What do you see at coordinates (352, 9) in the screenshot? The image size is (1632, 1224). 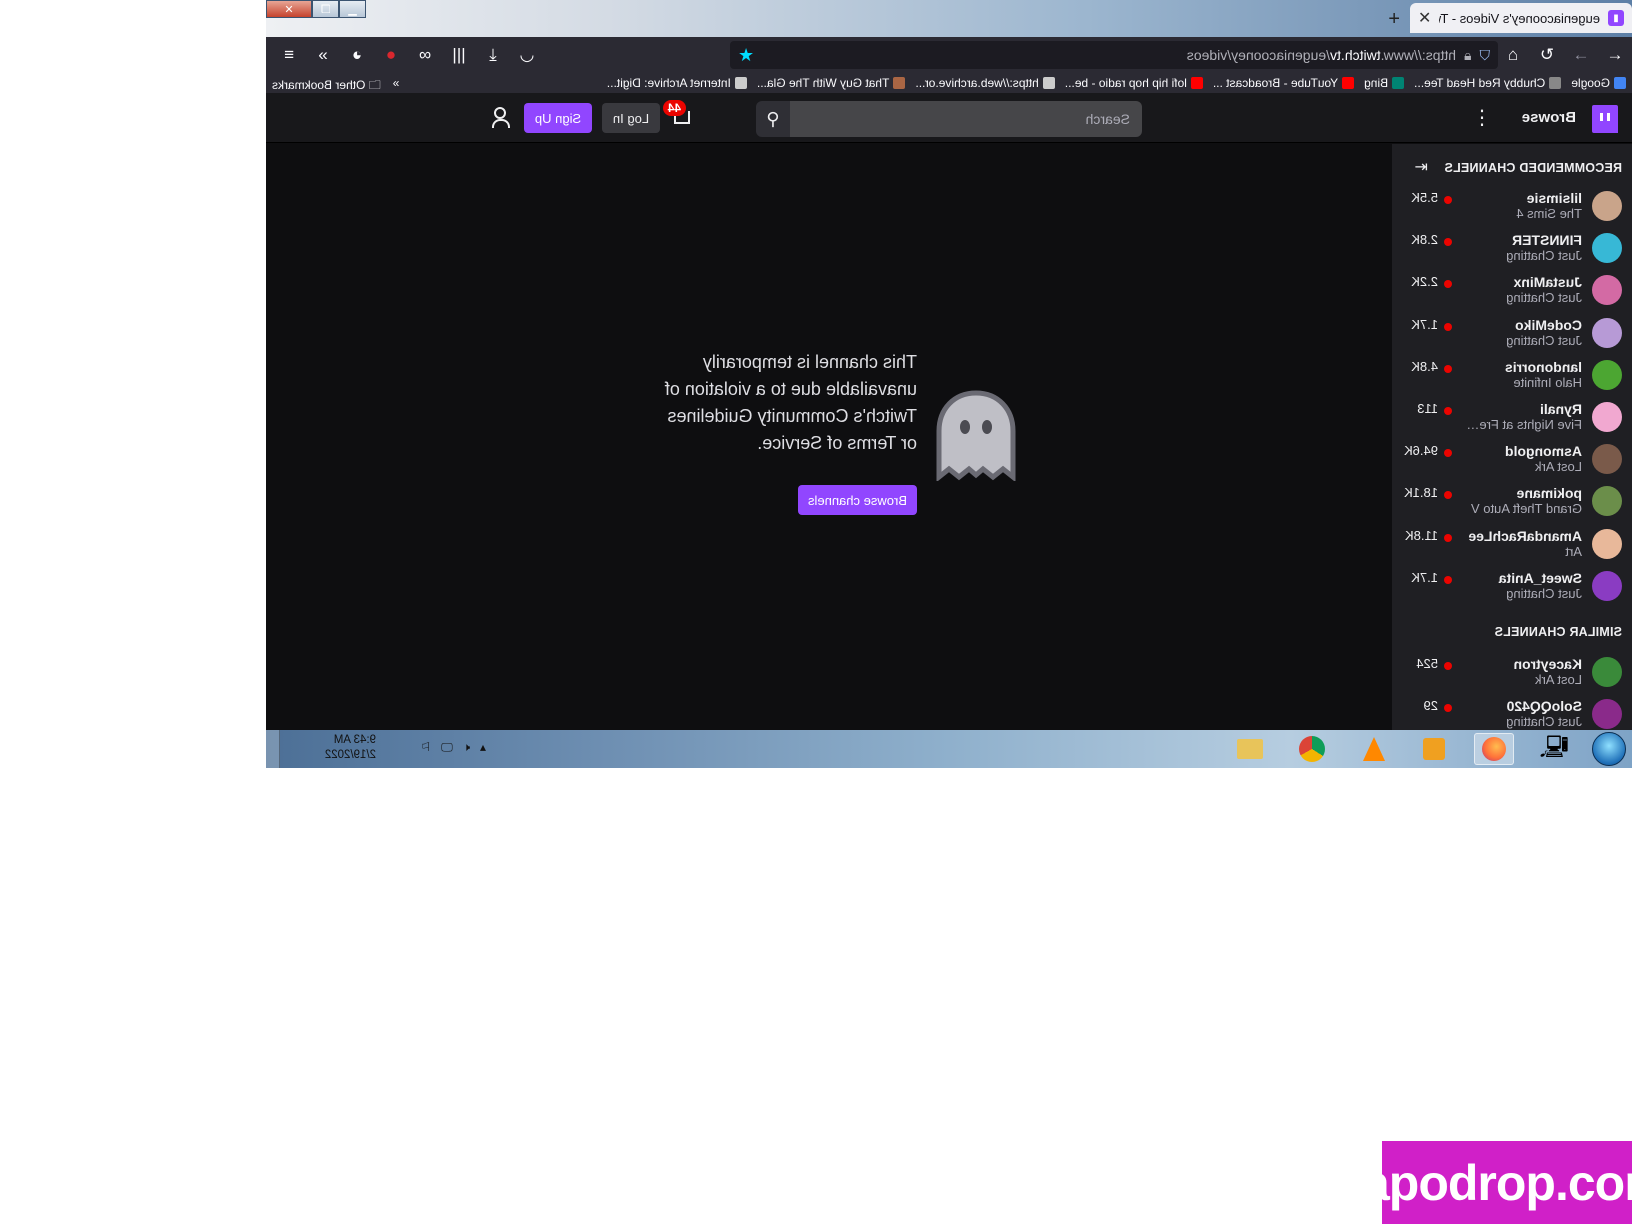 I see `minimize-button: ▁` at bounding box center [352, 9].